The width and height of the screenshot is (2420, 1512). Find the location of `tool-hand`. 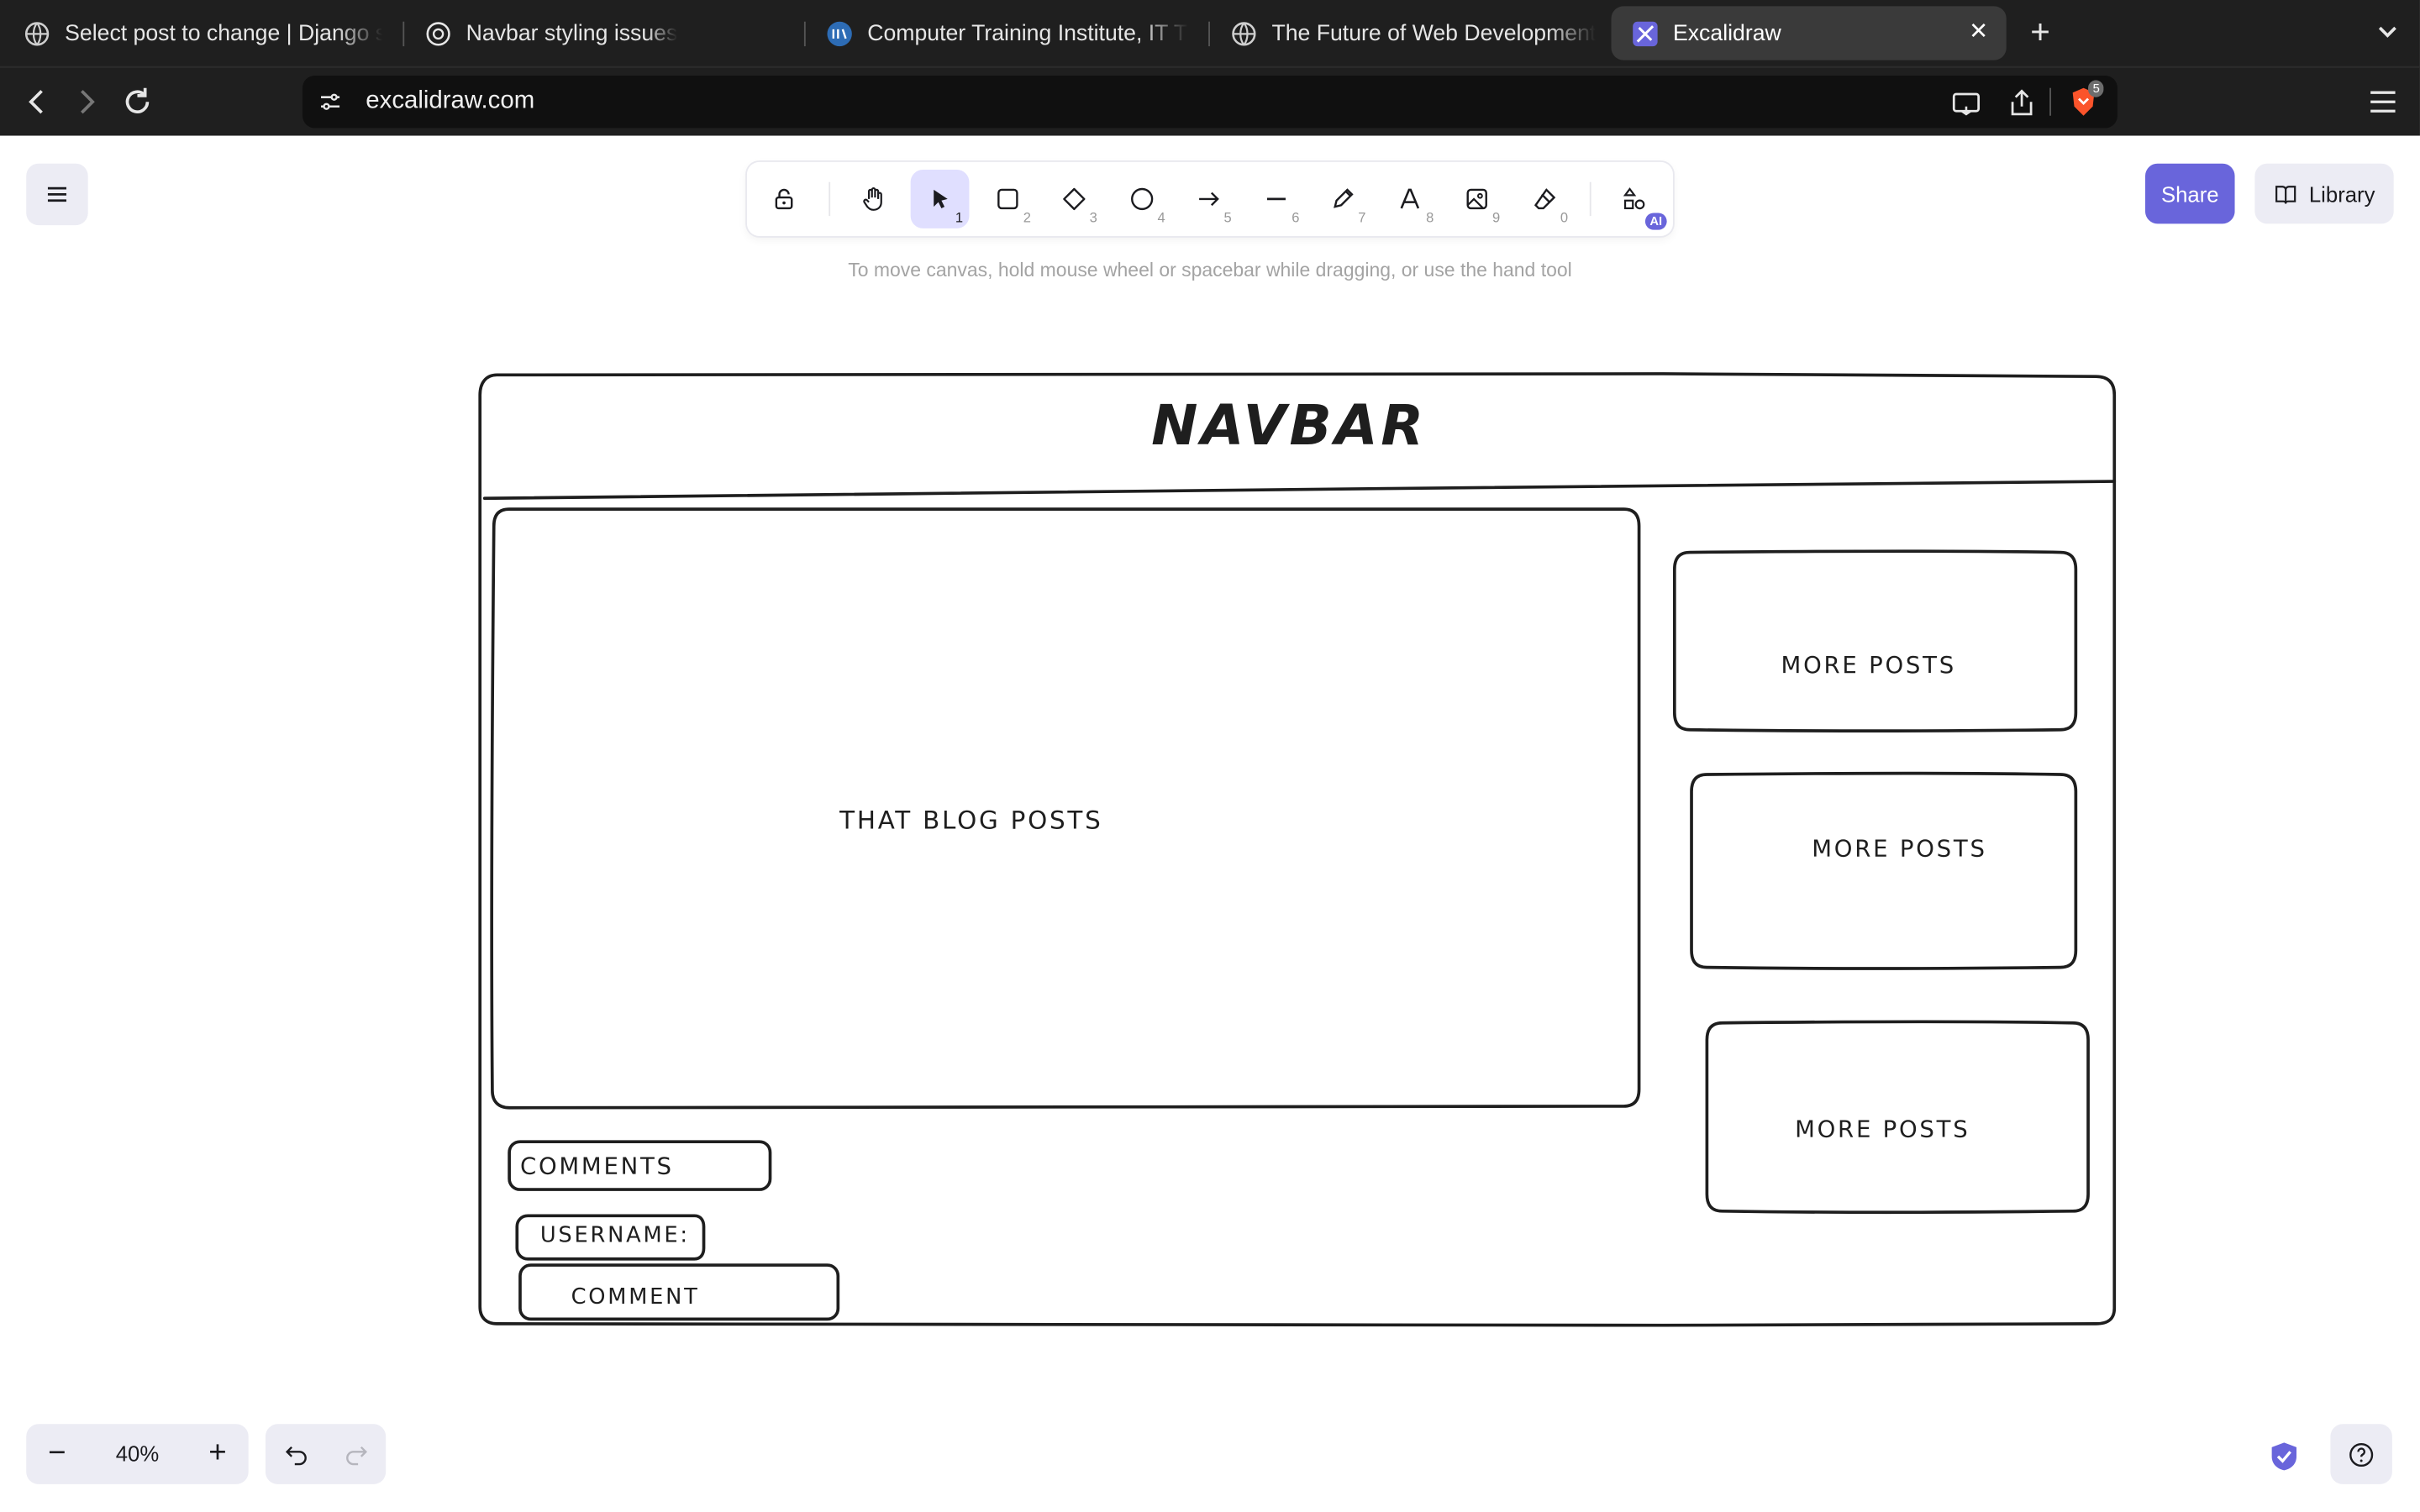

tool-hand is located at coordinates (873, 199).